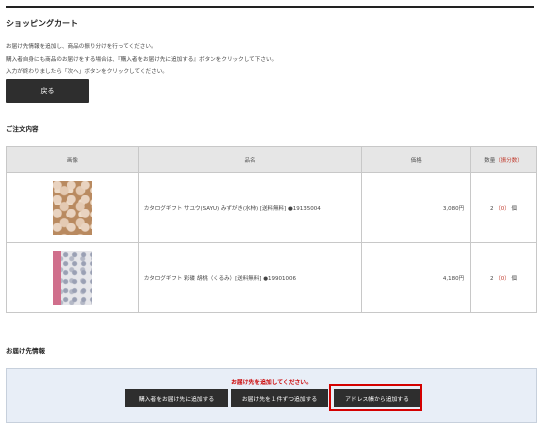  I want to click on header-qty: 数量（振分数）, so click(503, 159).